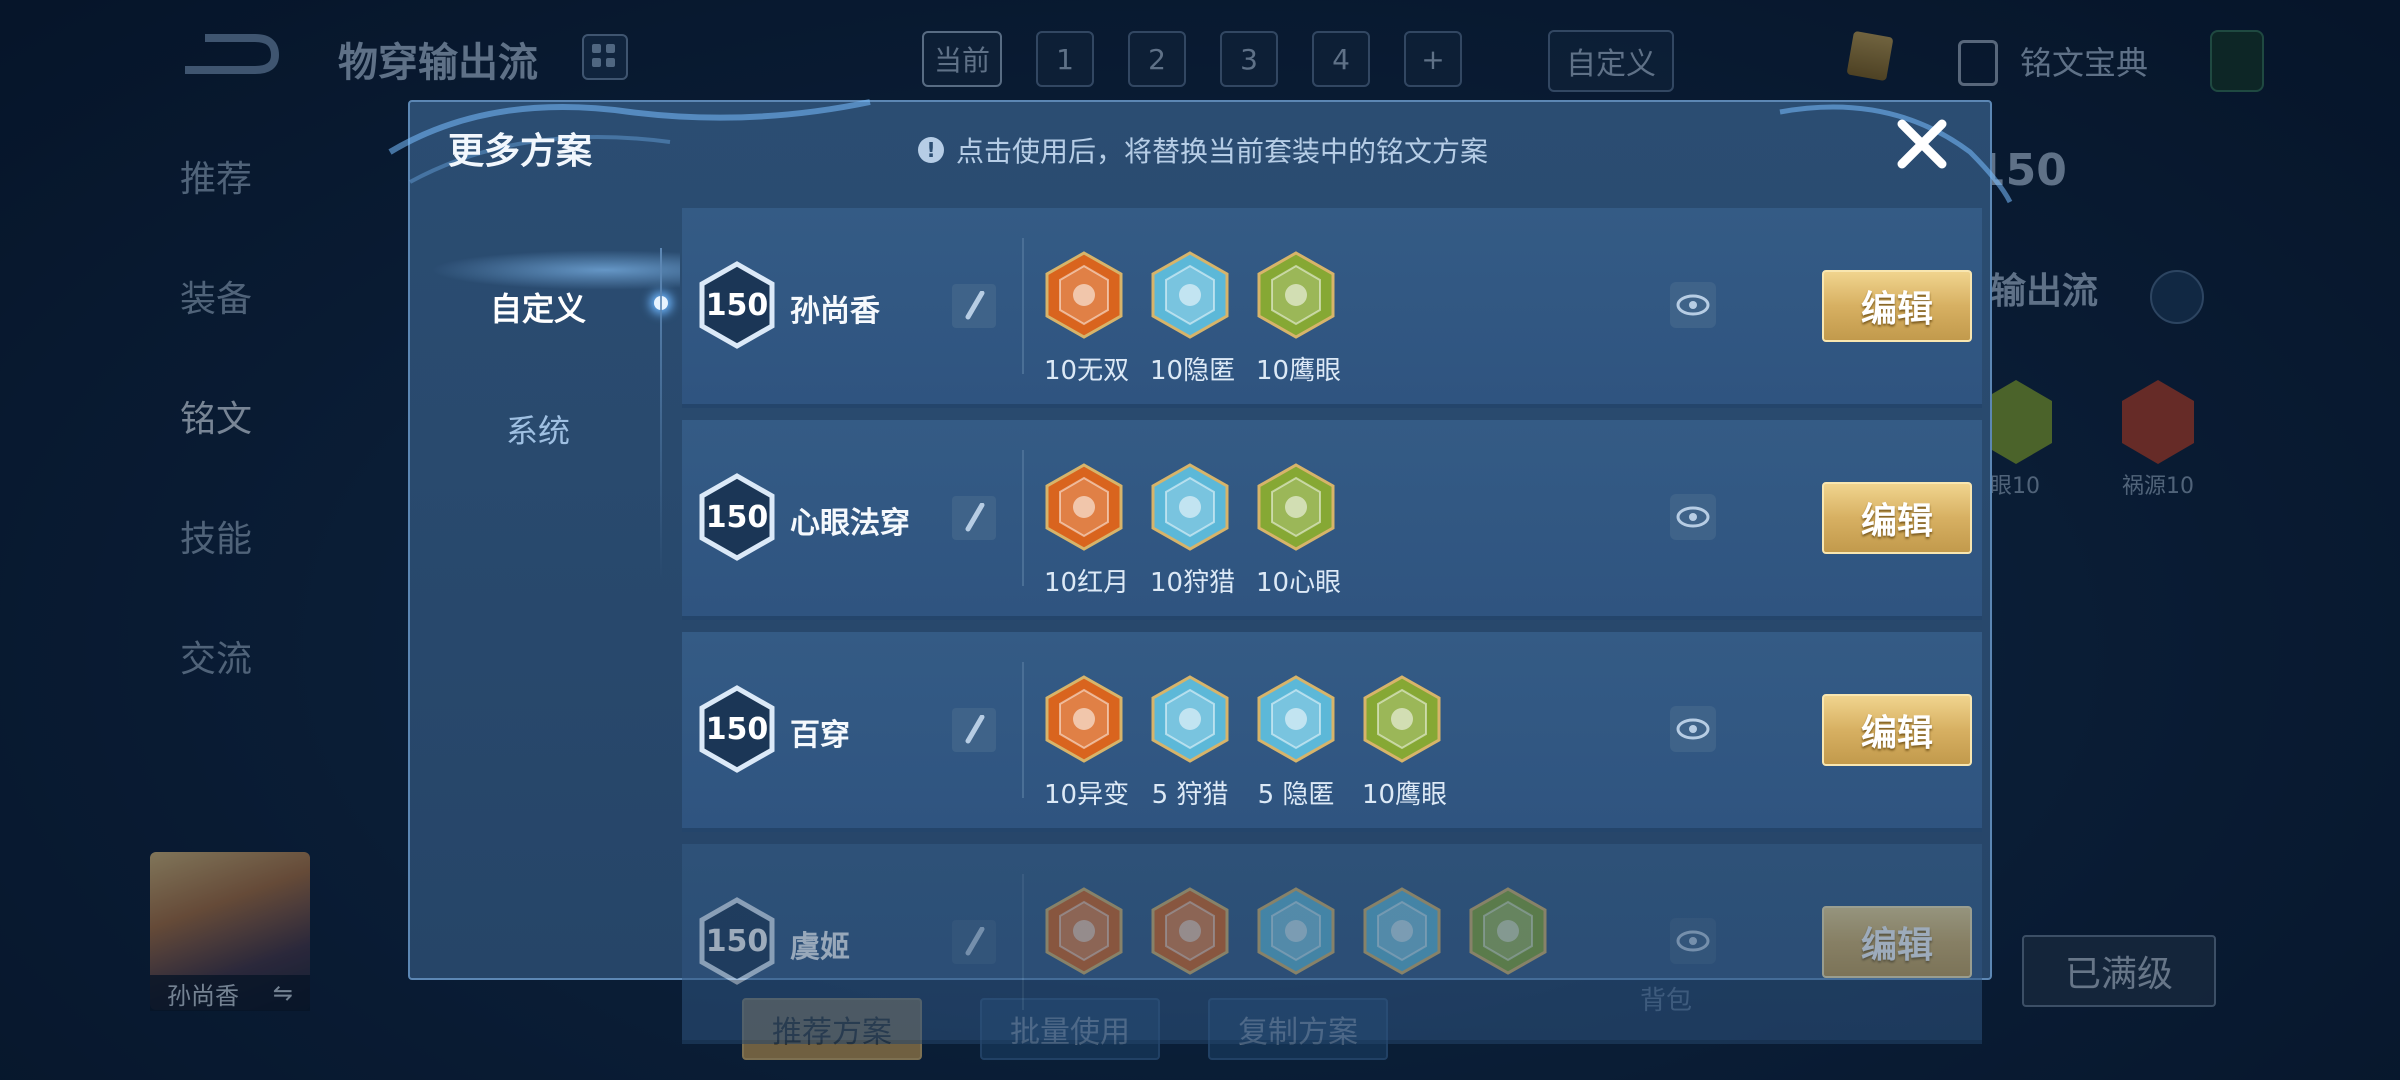 The height and width of the screenshot is (1080, 2400). Describe the element at coordinates (1246, 742) in the screenshot. I see `rune-list: 10异变 5 狩猎 5 隐匿 10鹰眼` at that location.